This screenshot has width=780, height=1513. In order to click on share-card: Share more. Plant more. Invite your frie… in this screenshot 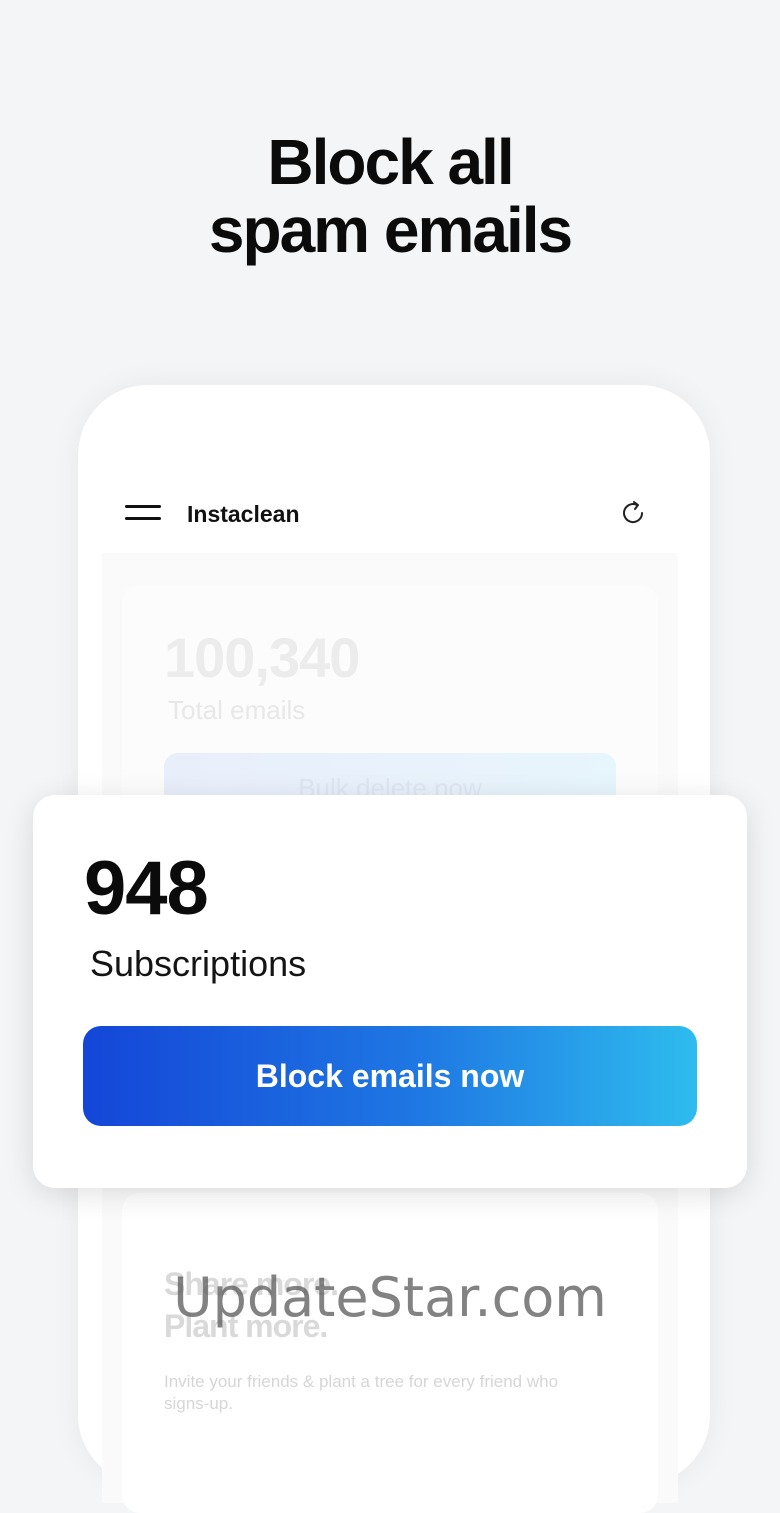, I will do `click(390, 1353)`.